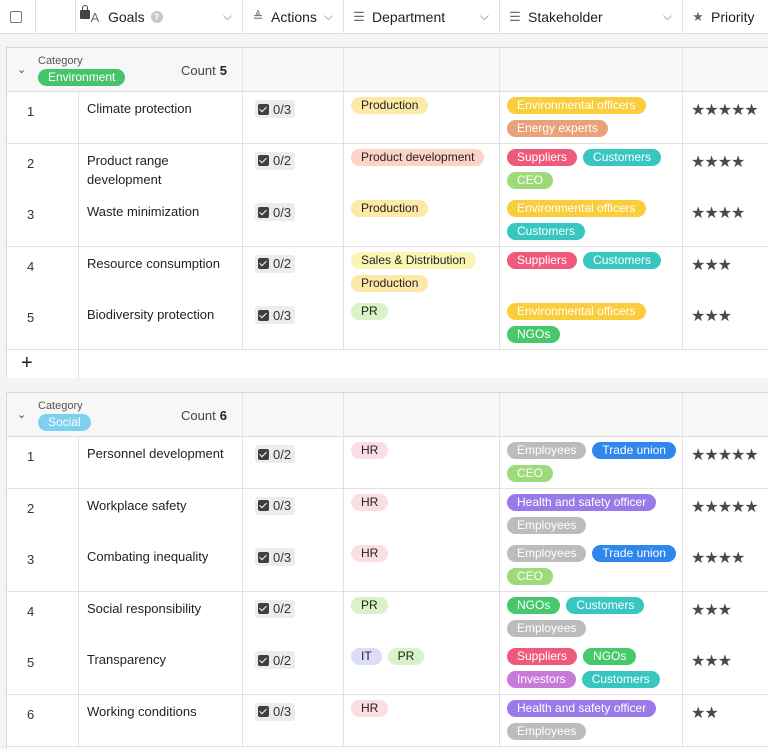 The width and height of the screenshot is (768, 749). What do you see at coordinates (422, 17) in the screenshot?
I see `column-header-department: ☰ Department ⌵` at bounding box center [422, 17].